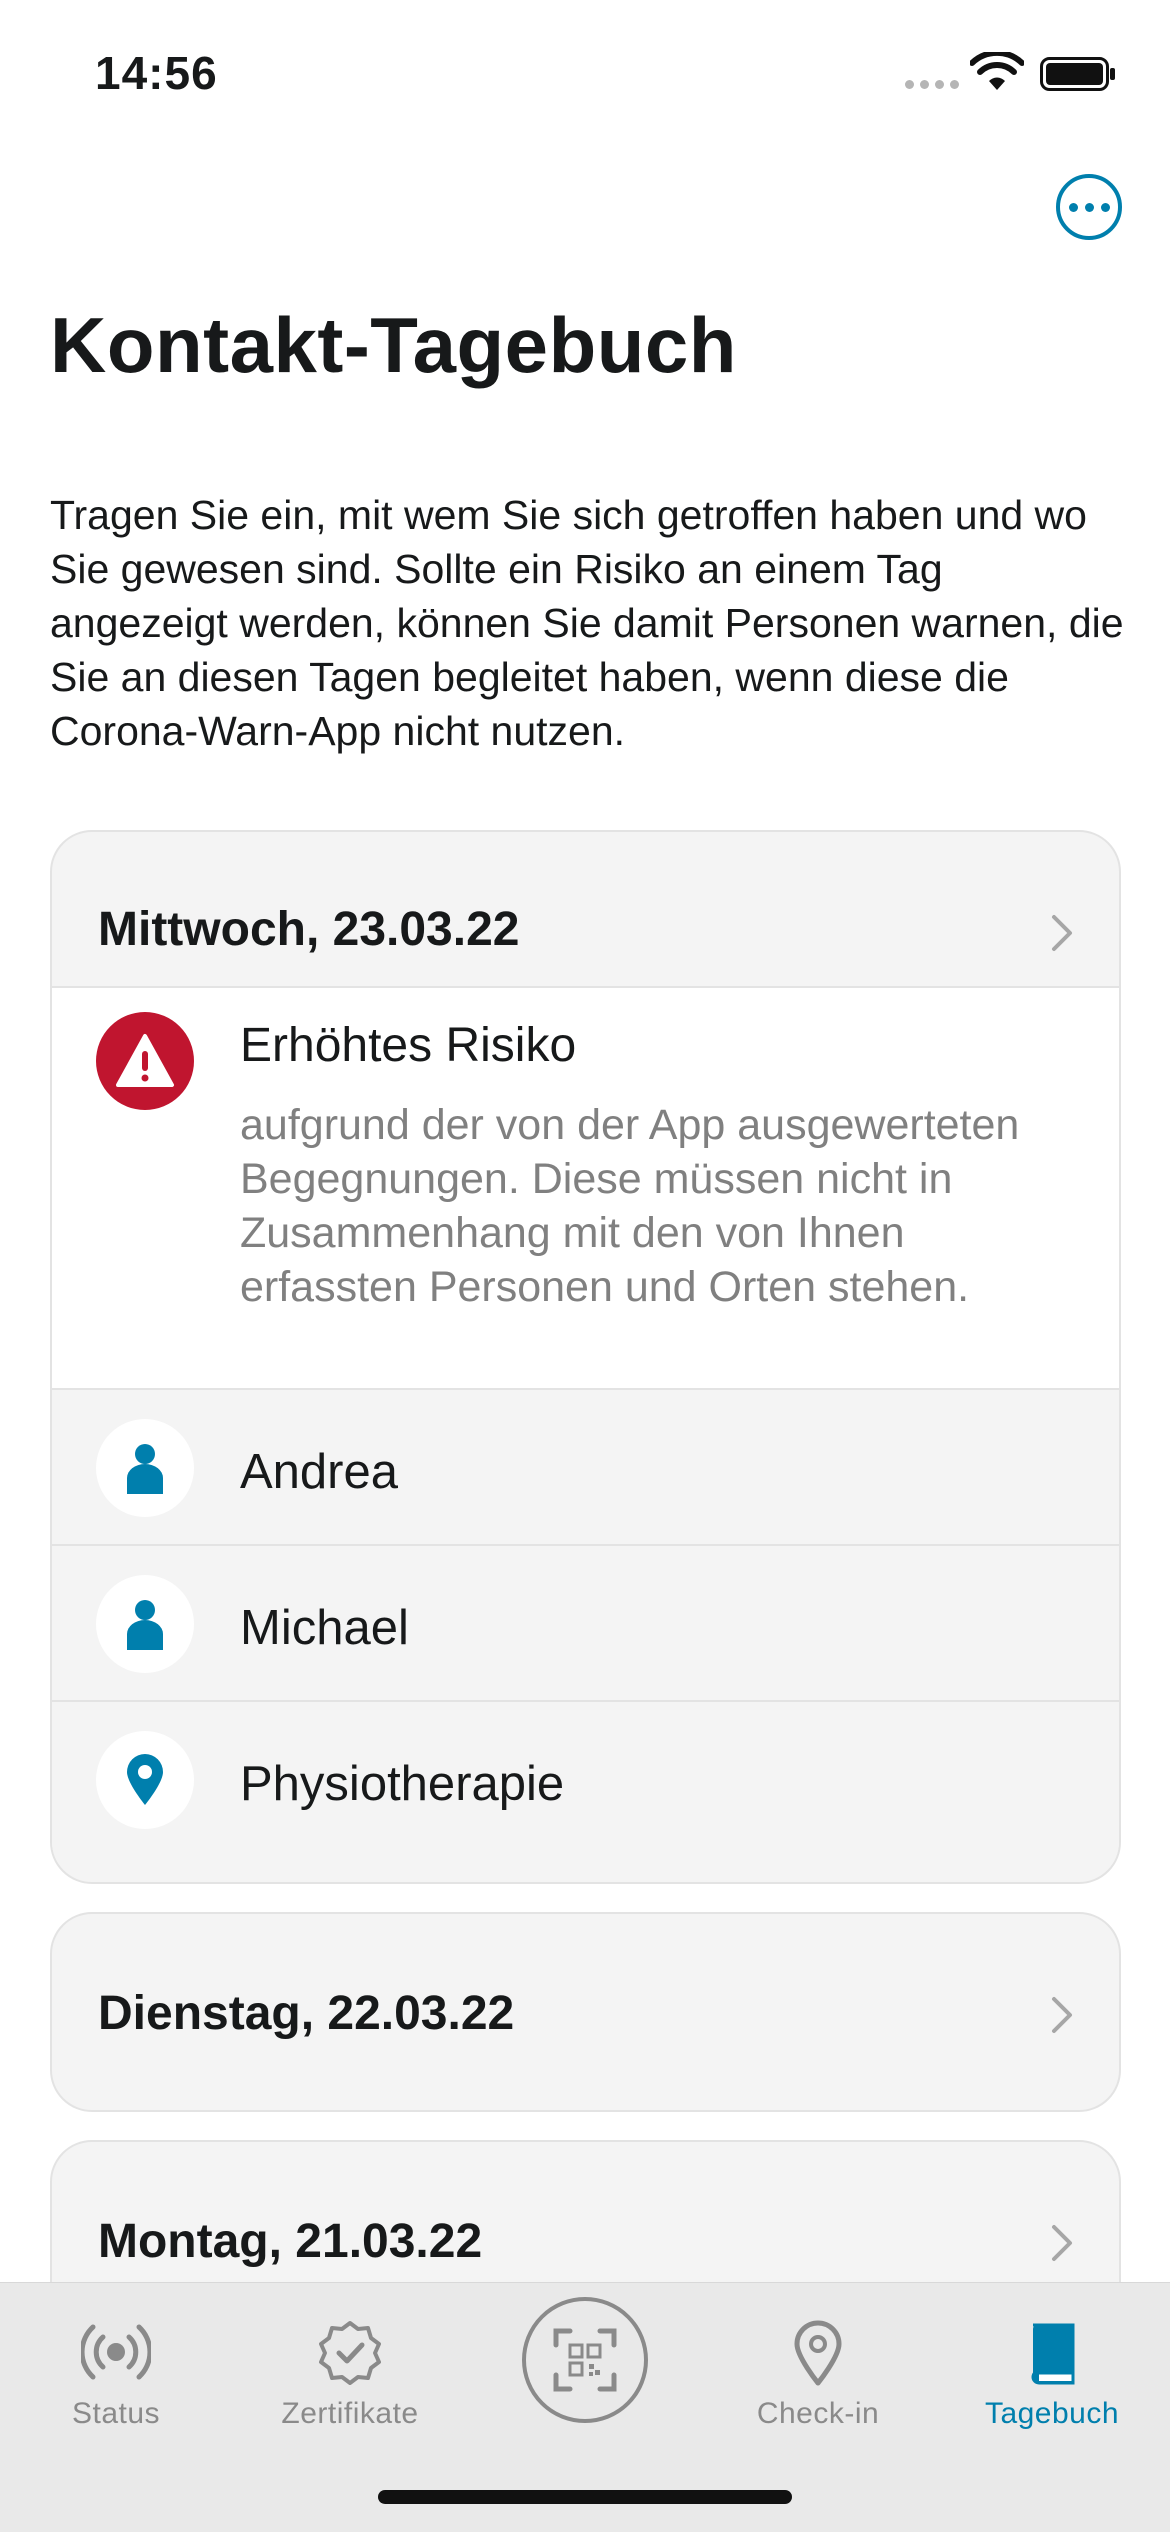  What do you see at coordinates (393, 345) in the screenshot?
I see `page-title: Kontakt-Tagebuch` at bounding box center [393, 345].